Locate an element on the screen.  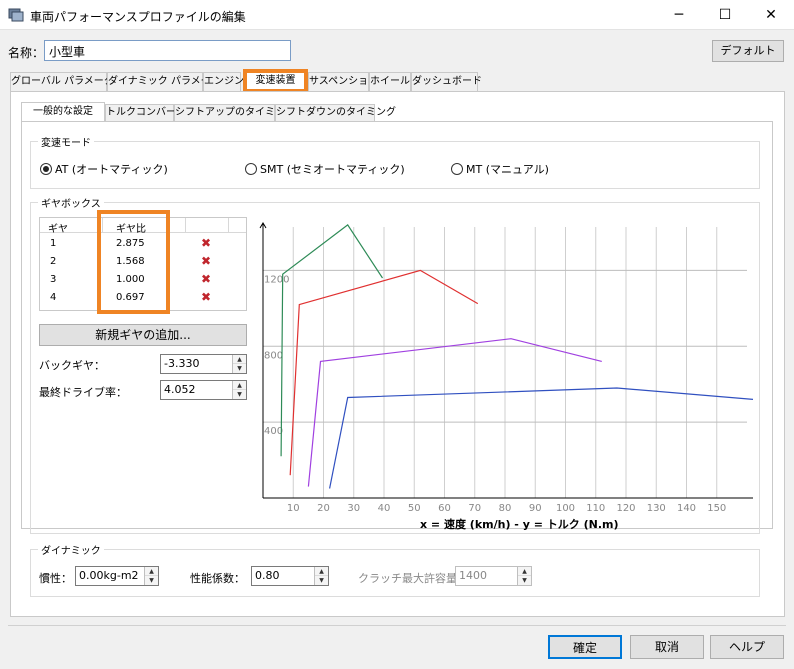
x-tick-label: 100 is located at coordinates (565, 508).